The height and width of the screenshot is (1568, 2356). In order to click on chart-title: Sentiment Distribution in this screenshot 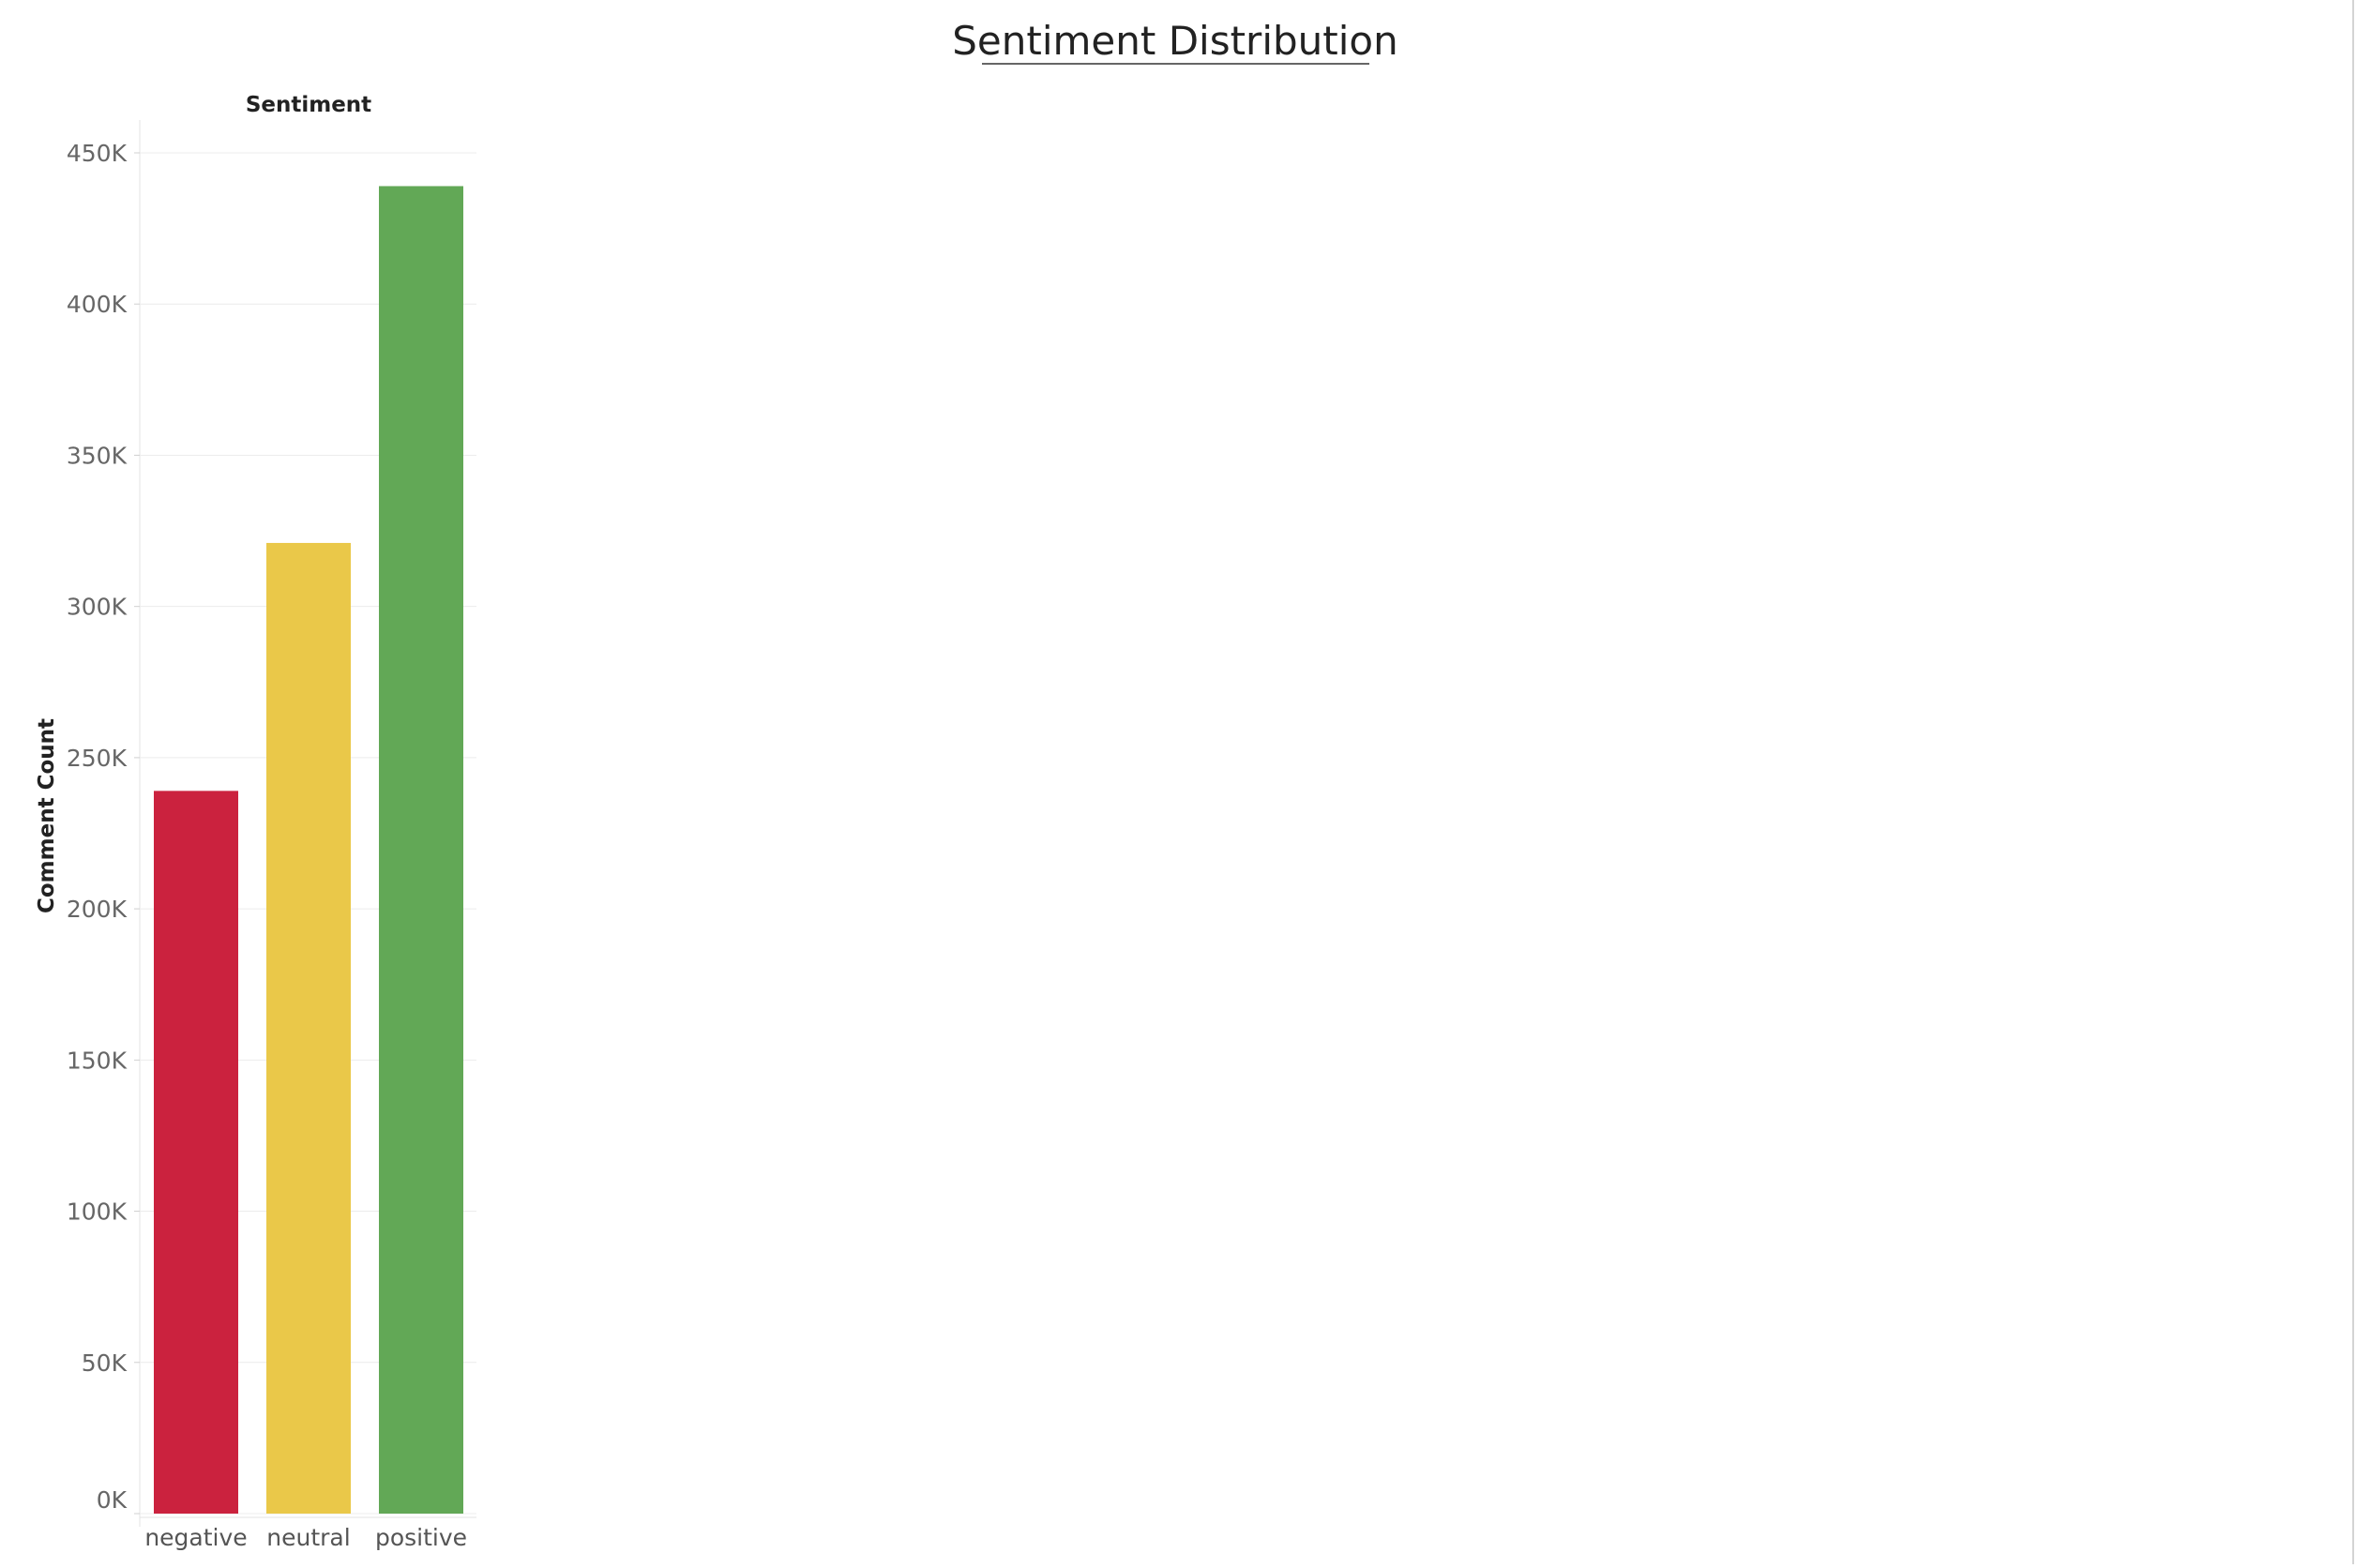, I will do `click(1174, 41)`.